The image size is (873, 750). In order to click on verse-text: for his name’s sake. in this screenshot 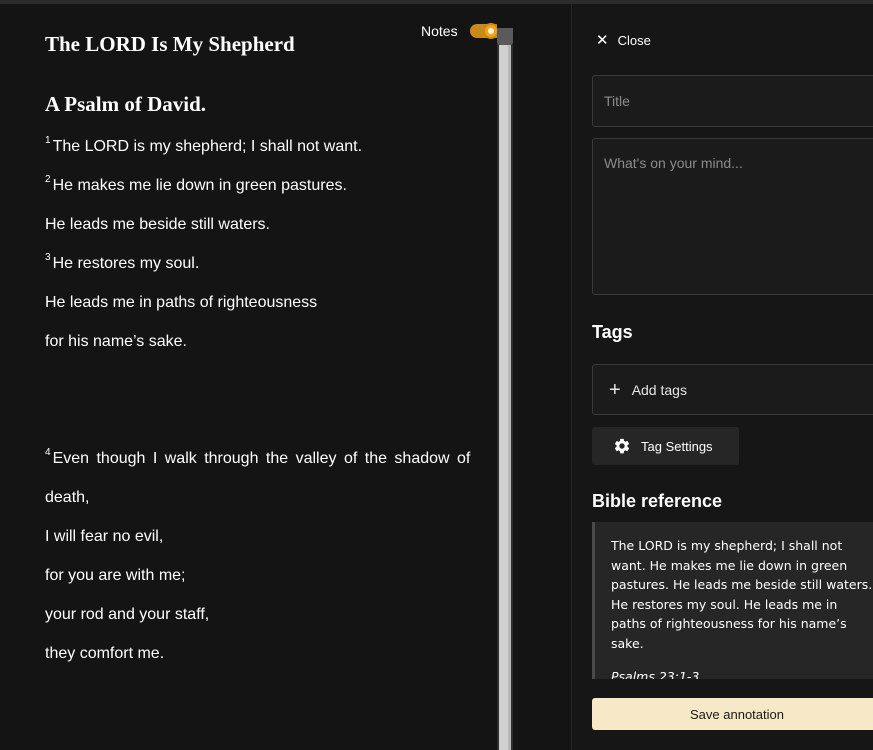, I will do `click(116, 341)`.